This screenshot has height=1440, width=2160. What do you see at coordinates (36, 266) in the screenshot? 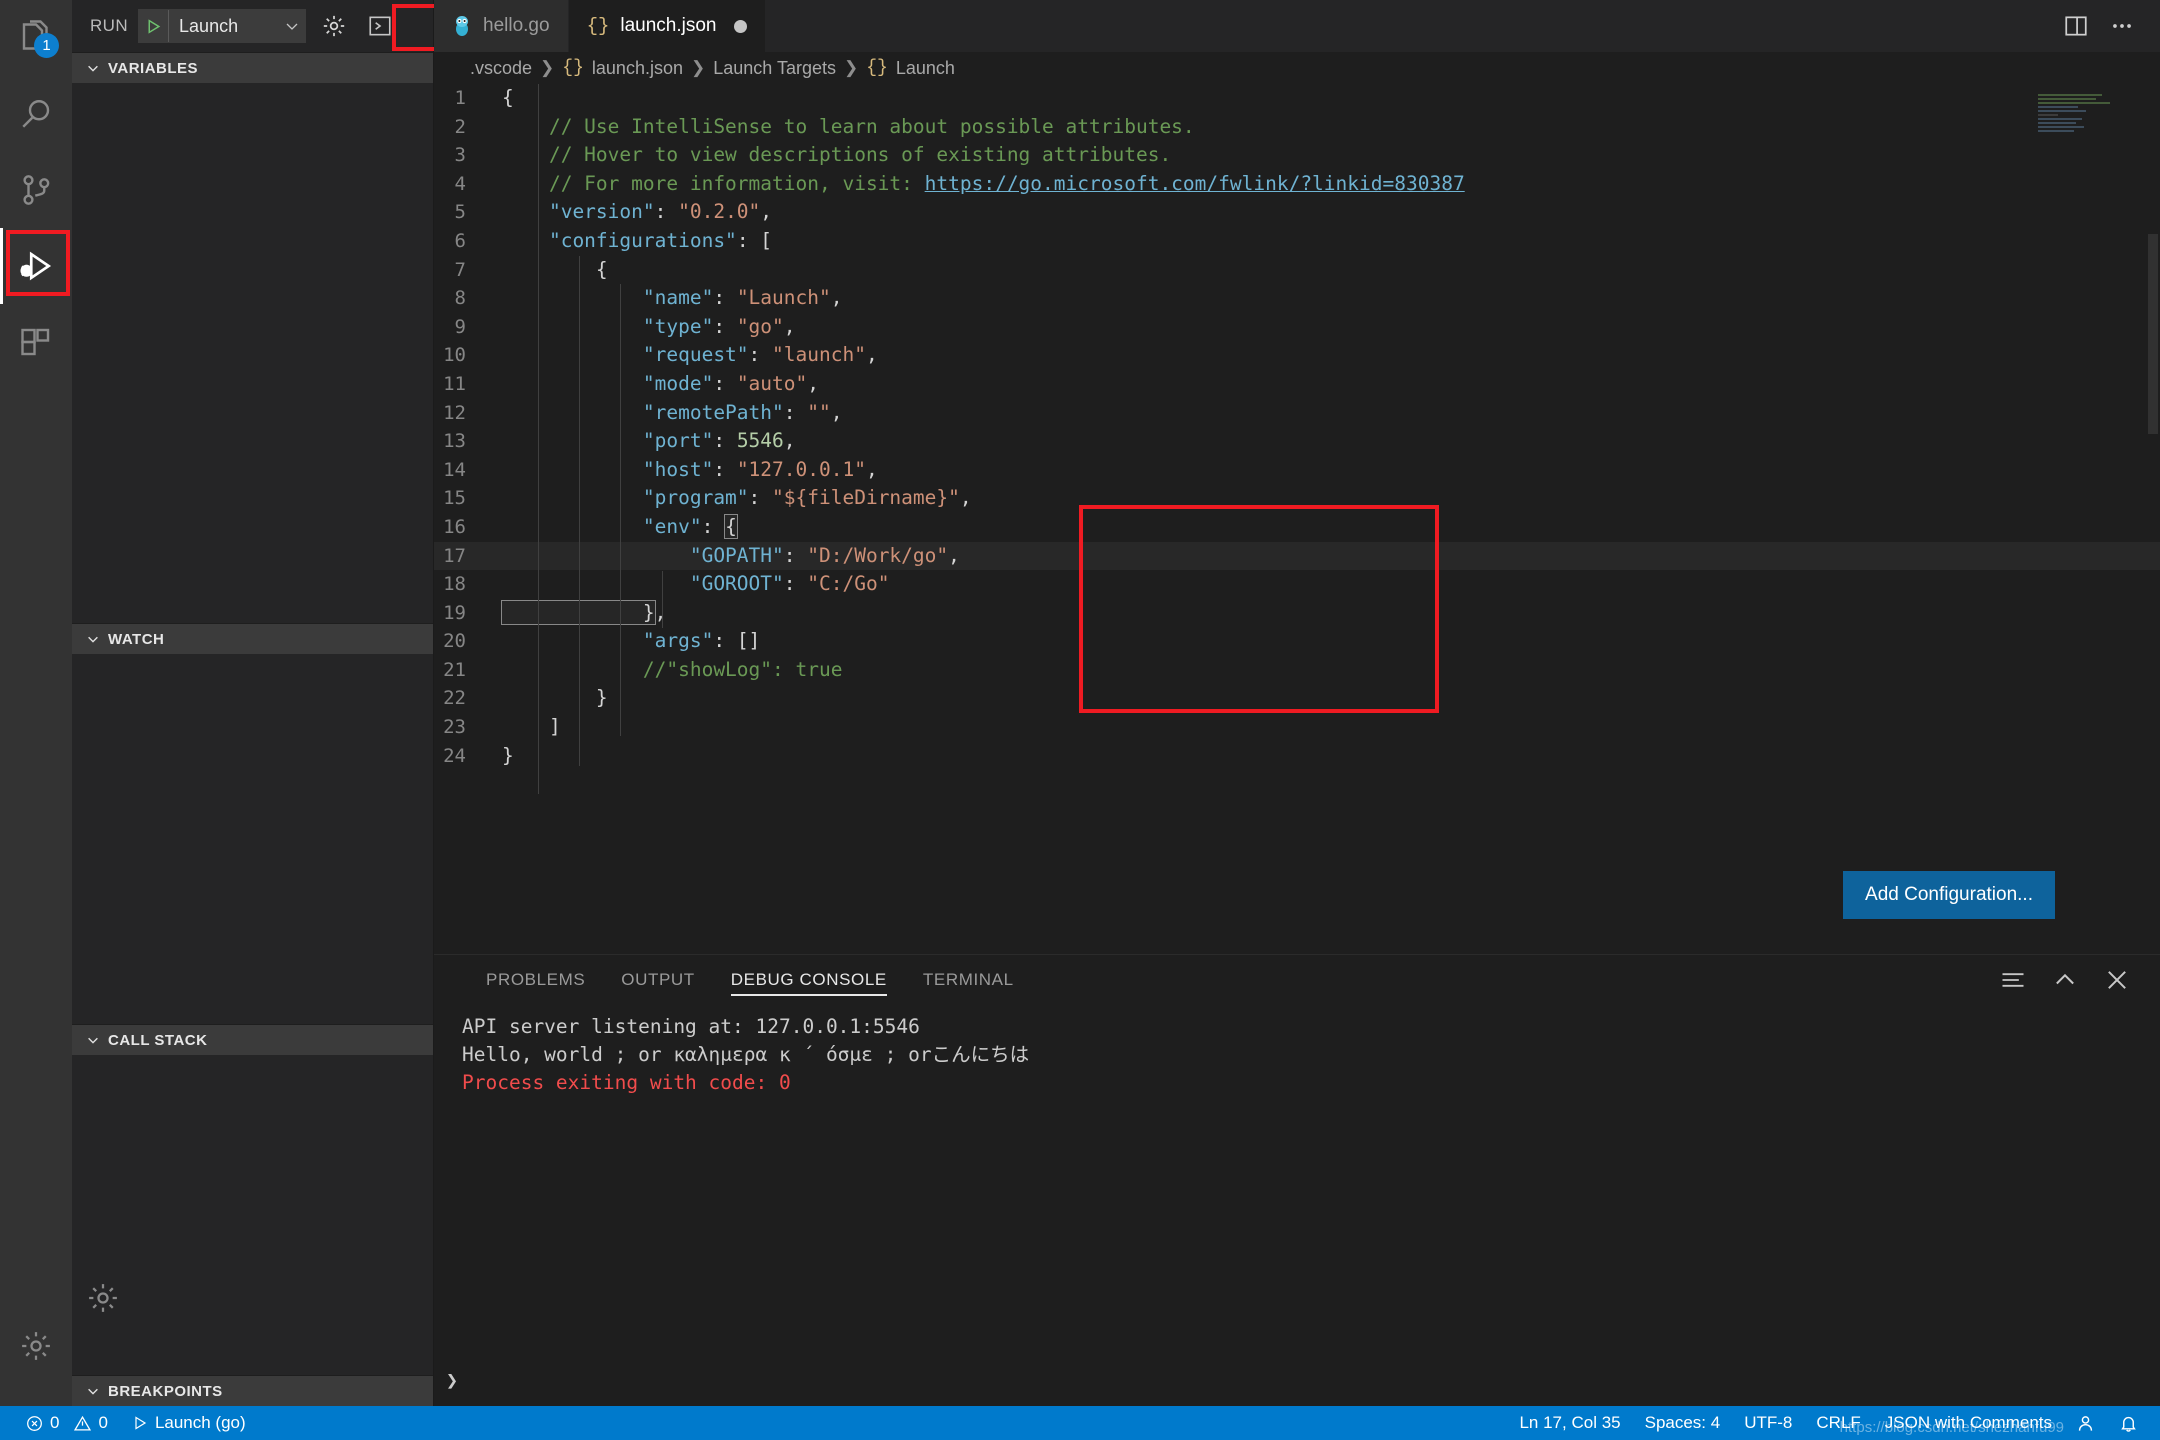
I see `activity-item-run-and-debug` at bounding box center [36, 266].